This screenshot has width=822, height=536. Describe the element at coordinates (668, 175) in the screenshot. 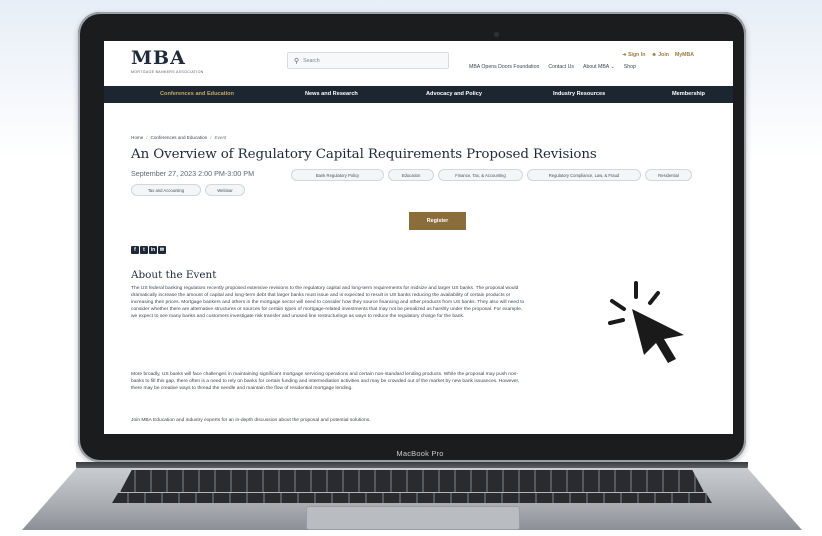

I see `tag-residential: Residential` at that location.